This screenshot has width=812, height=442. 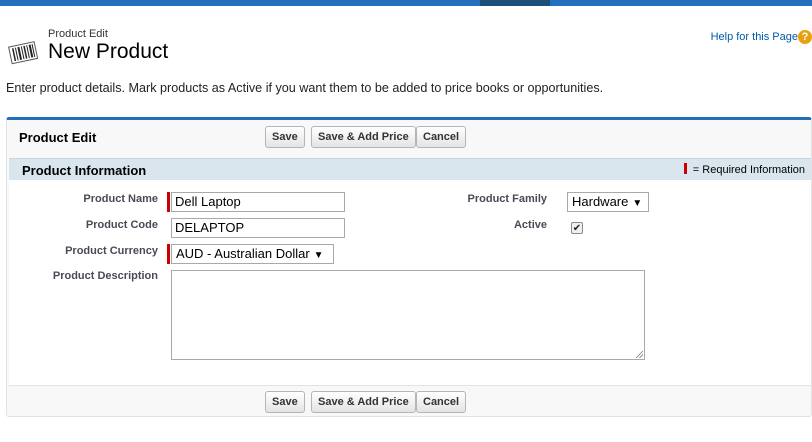 What do you see at coordinates (515, 3) in the screenshot?
I see `top-nav-active-tab` at bounding box center [515, 3].